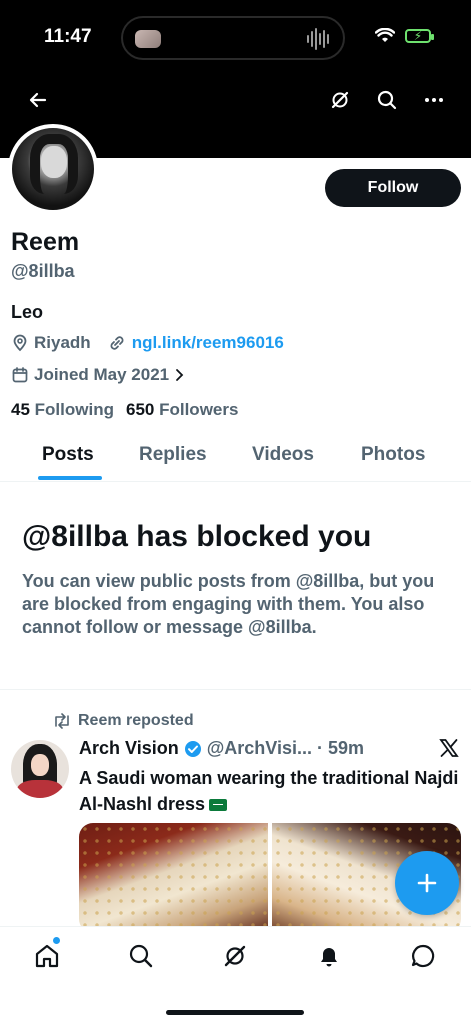 The image size is (471, 1024). I want to click on post-avatar-dress, so click(40, 789).